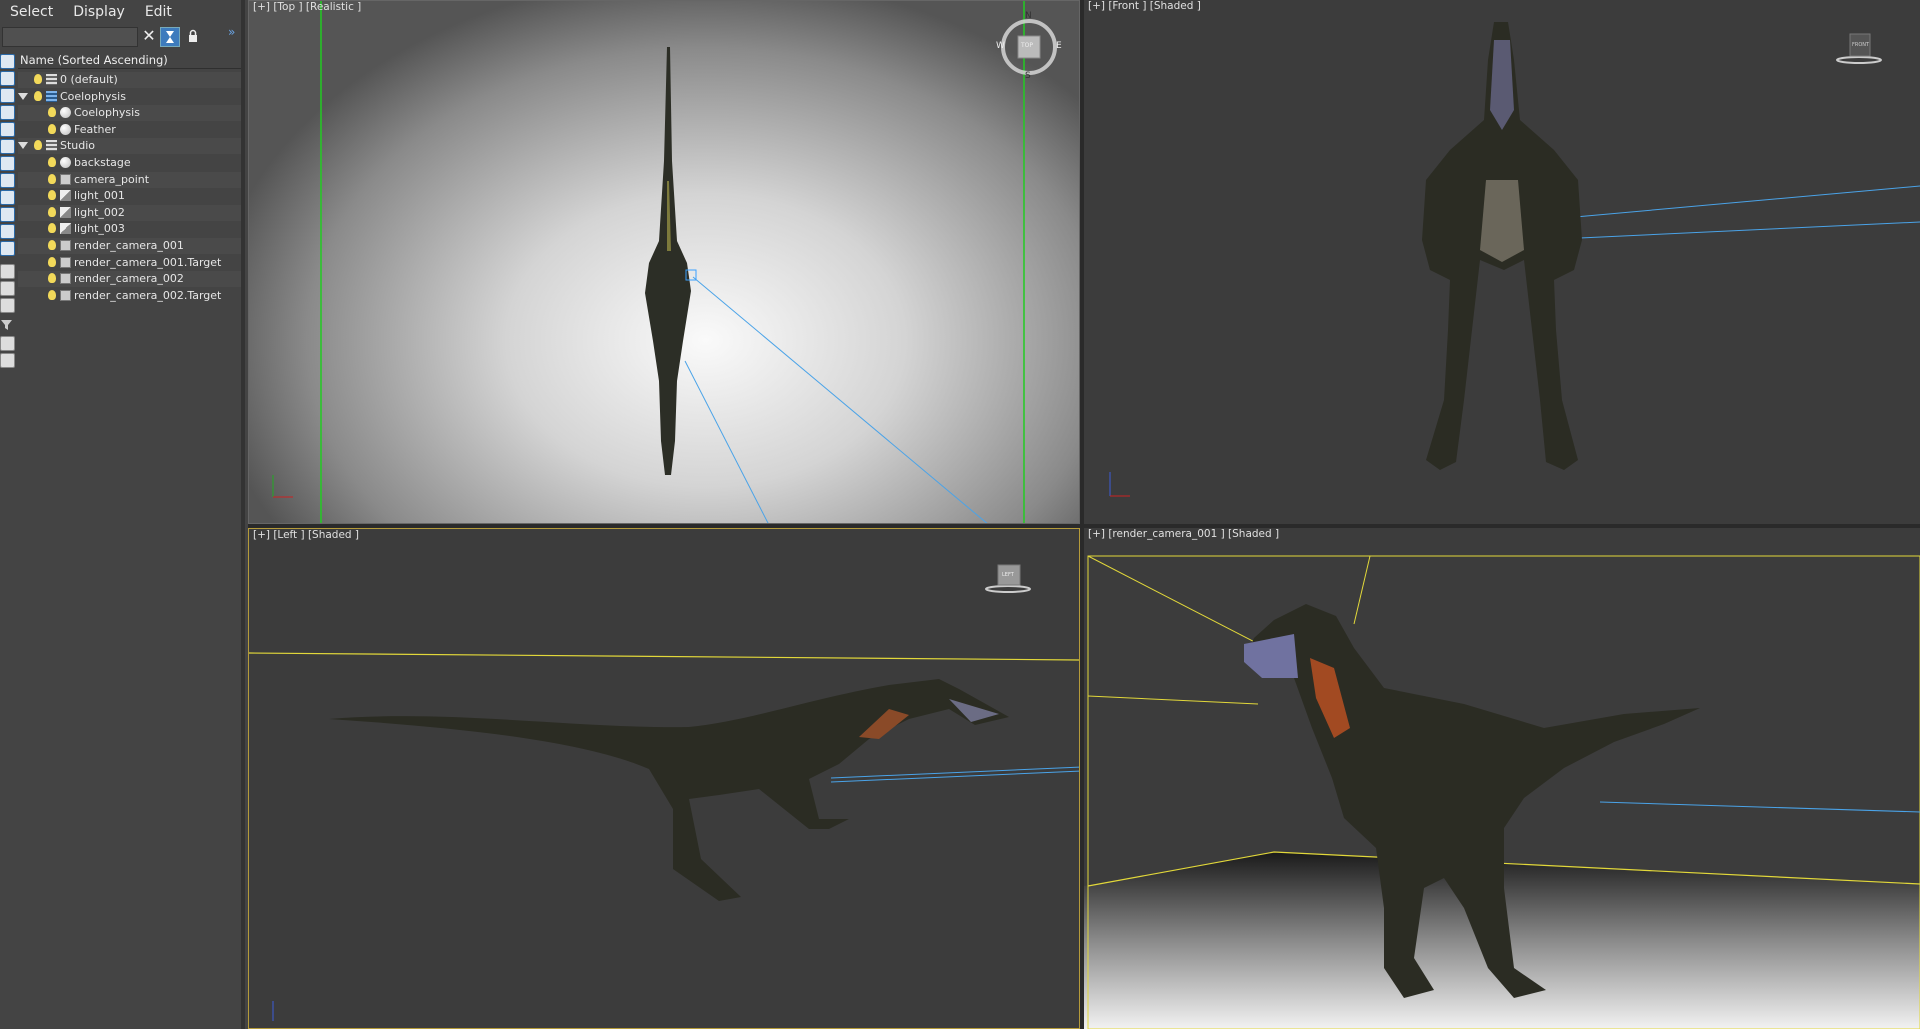 Image resolution: width=1920 pixels, height=1029 pixels. Describe the element at coordinates (1008, 575) in the screenshot. I see `viewcube-face-label: LEFT` at that location.